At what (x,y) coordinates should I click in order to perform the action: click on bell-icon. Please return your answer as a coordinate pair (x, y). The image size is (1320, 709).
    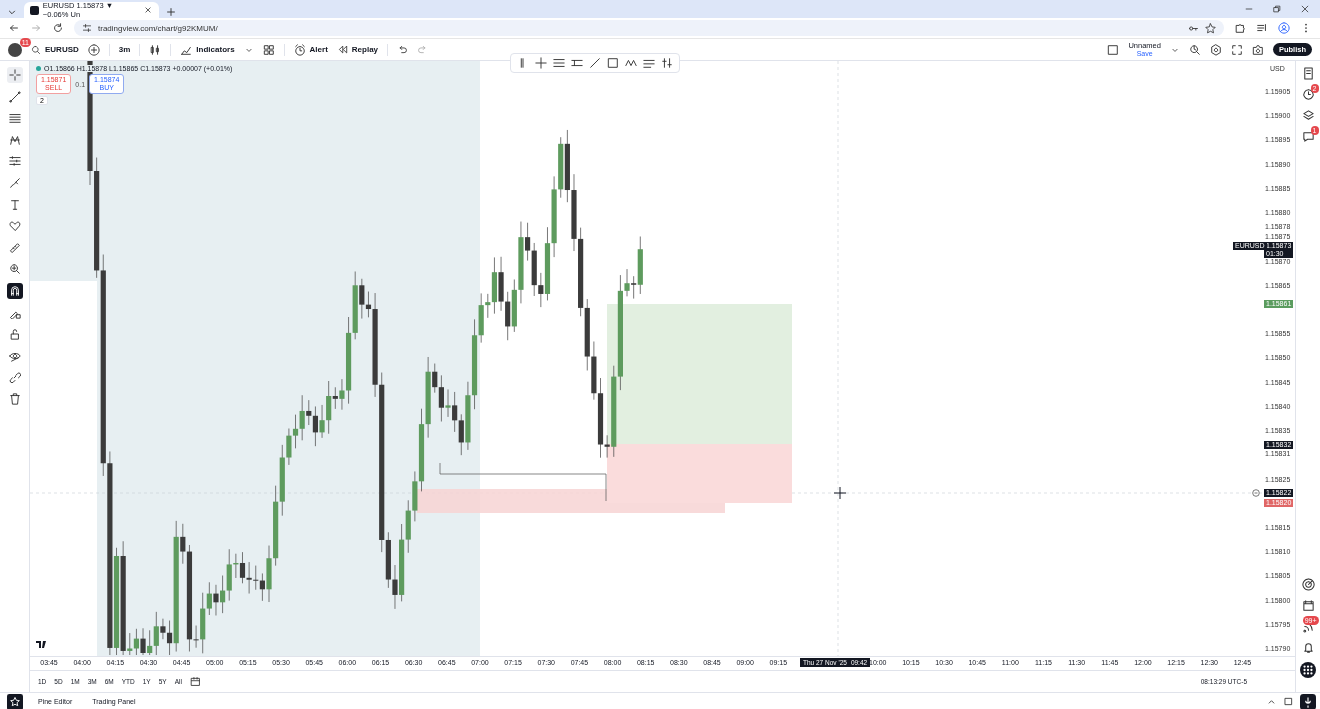
    Looking at the image, I should click on (1308, 647).